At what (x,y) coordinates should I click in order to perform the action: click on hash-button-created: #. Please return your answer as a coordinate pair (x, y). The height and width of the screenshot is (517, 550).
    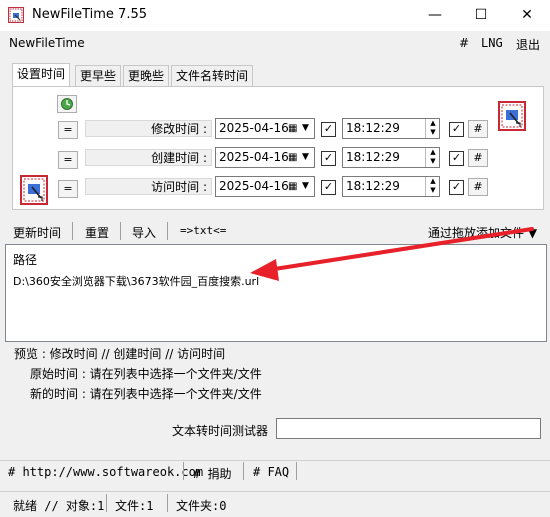
    Looking at the image, I should click on (478, 158).